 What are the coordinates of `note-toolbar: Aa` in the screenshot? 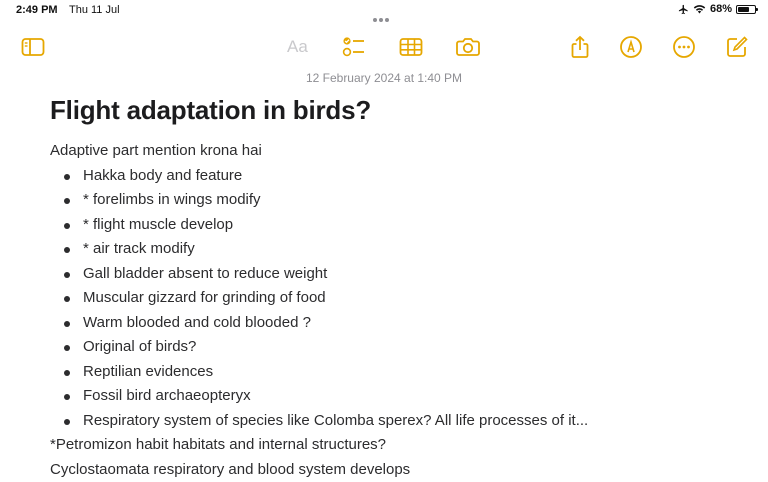 It's located at (384, 46).